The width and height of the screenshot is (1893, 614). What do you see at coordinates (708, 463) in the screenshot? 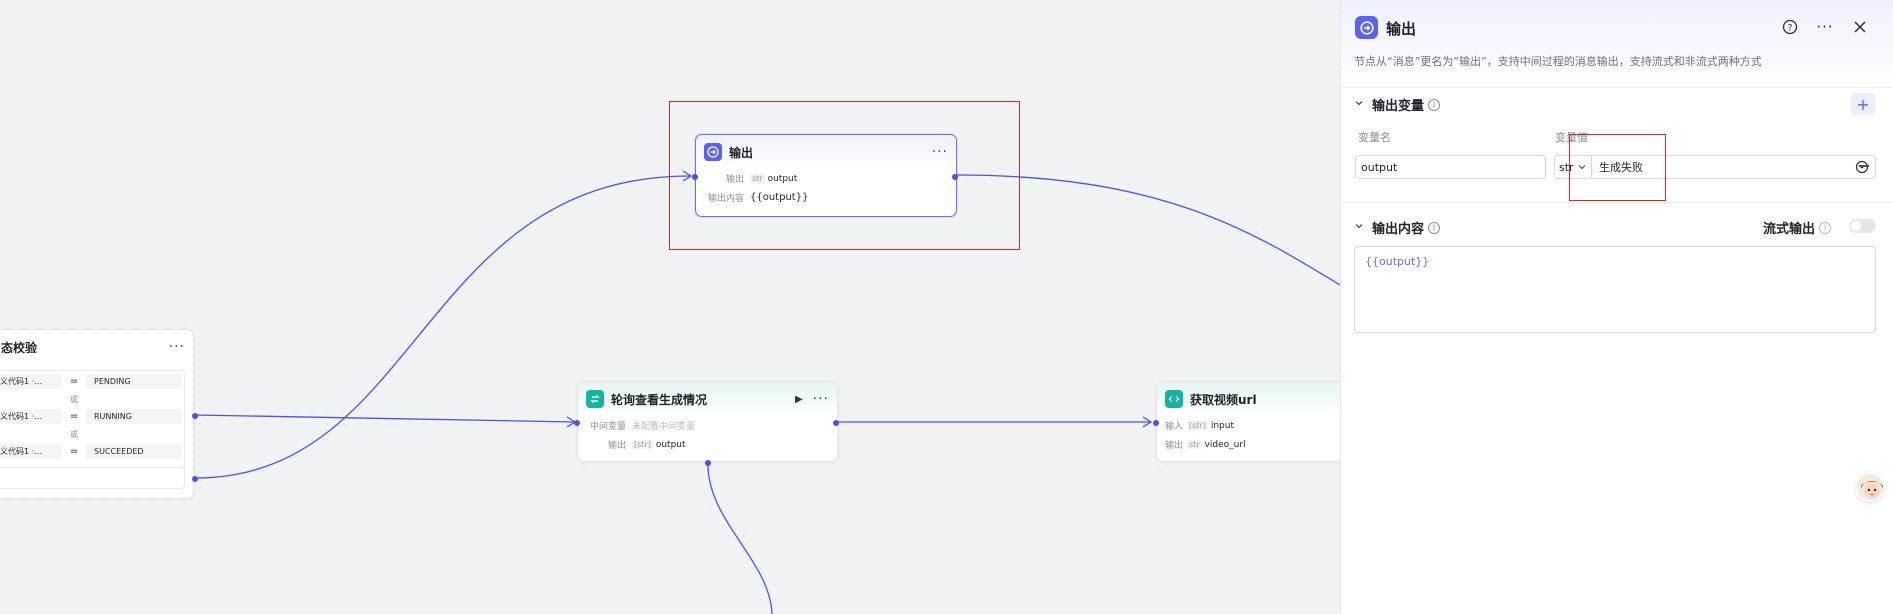
I see `loop-body-port` at bounding box center [708, 463].